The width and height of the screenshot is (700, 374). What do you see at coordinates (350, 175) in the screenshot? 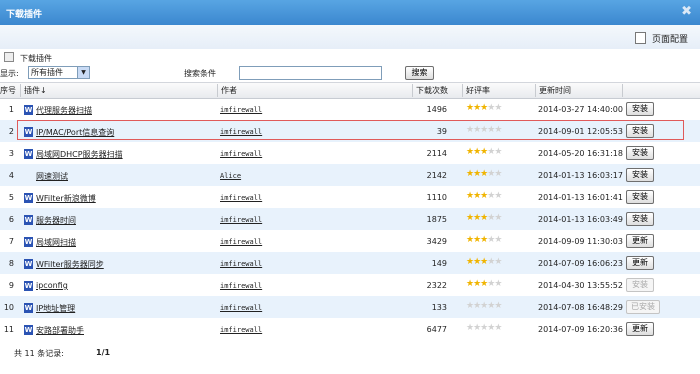
I see `table-row: 4 网速测试 Alice 2142 ★★★★★ 2014-01-13 16:03:17 安装` at bounding box center [350, 175].